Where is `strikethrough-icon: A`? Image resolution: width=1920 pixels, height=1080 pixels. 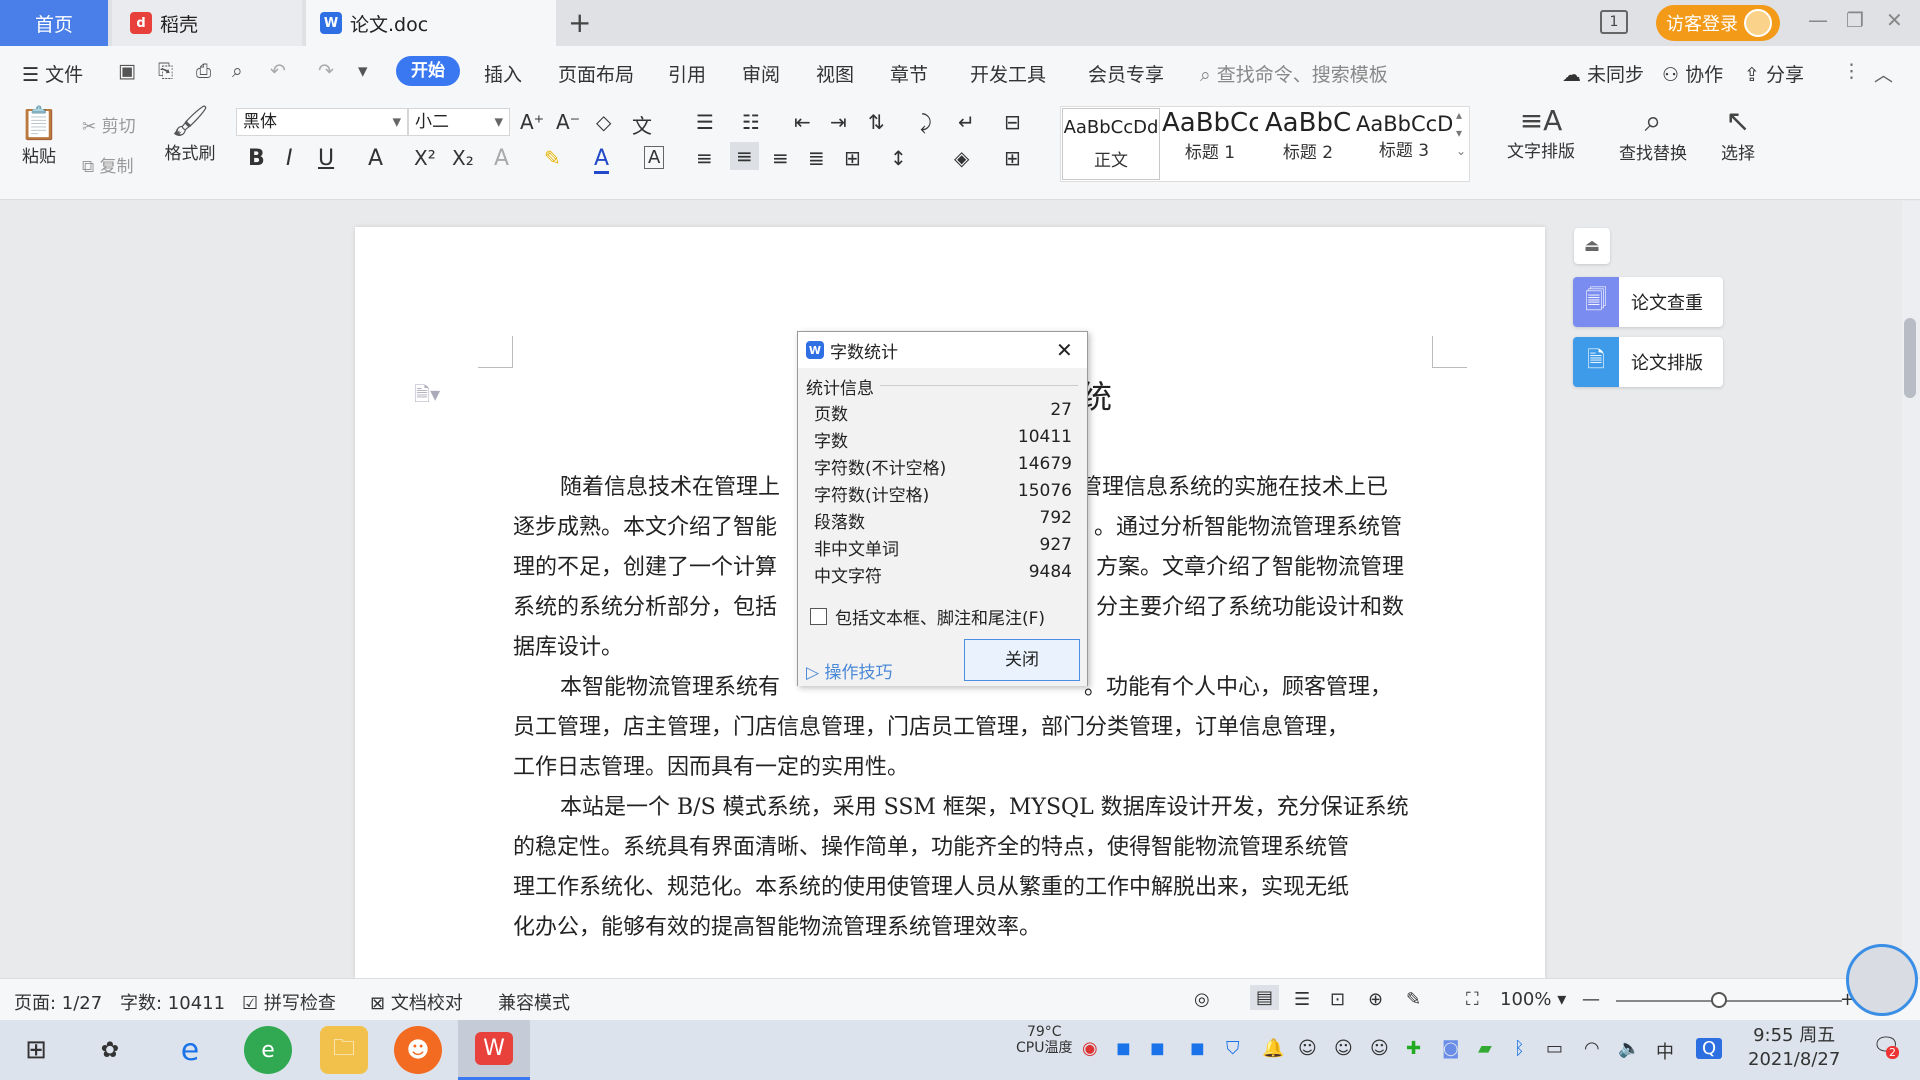 strikethrough-icon: A is located at coordinates (375, 158).